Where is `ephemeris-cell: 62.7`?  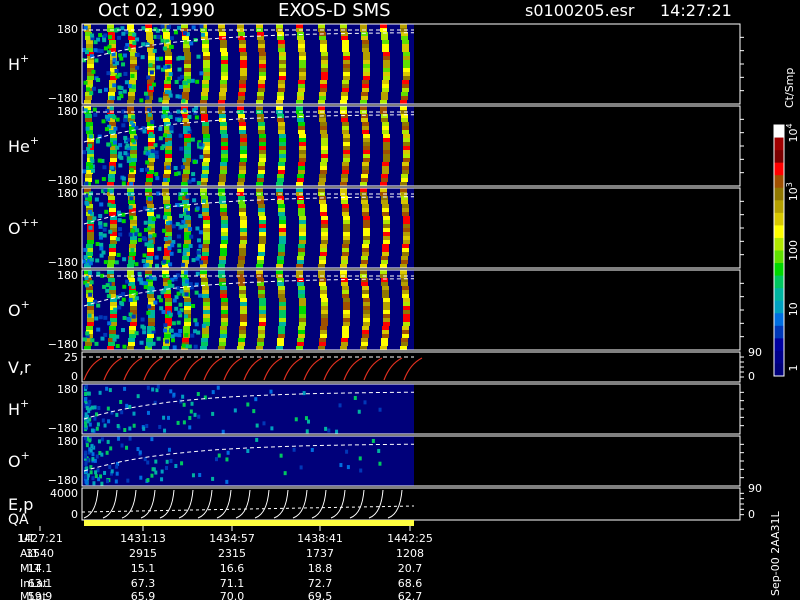 ephemeris-cell: 62.7 is located at coordinates (410, 595).